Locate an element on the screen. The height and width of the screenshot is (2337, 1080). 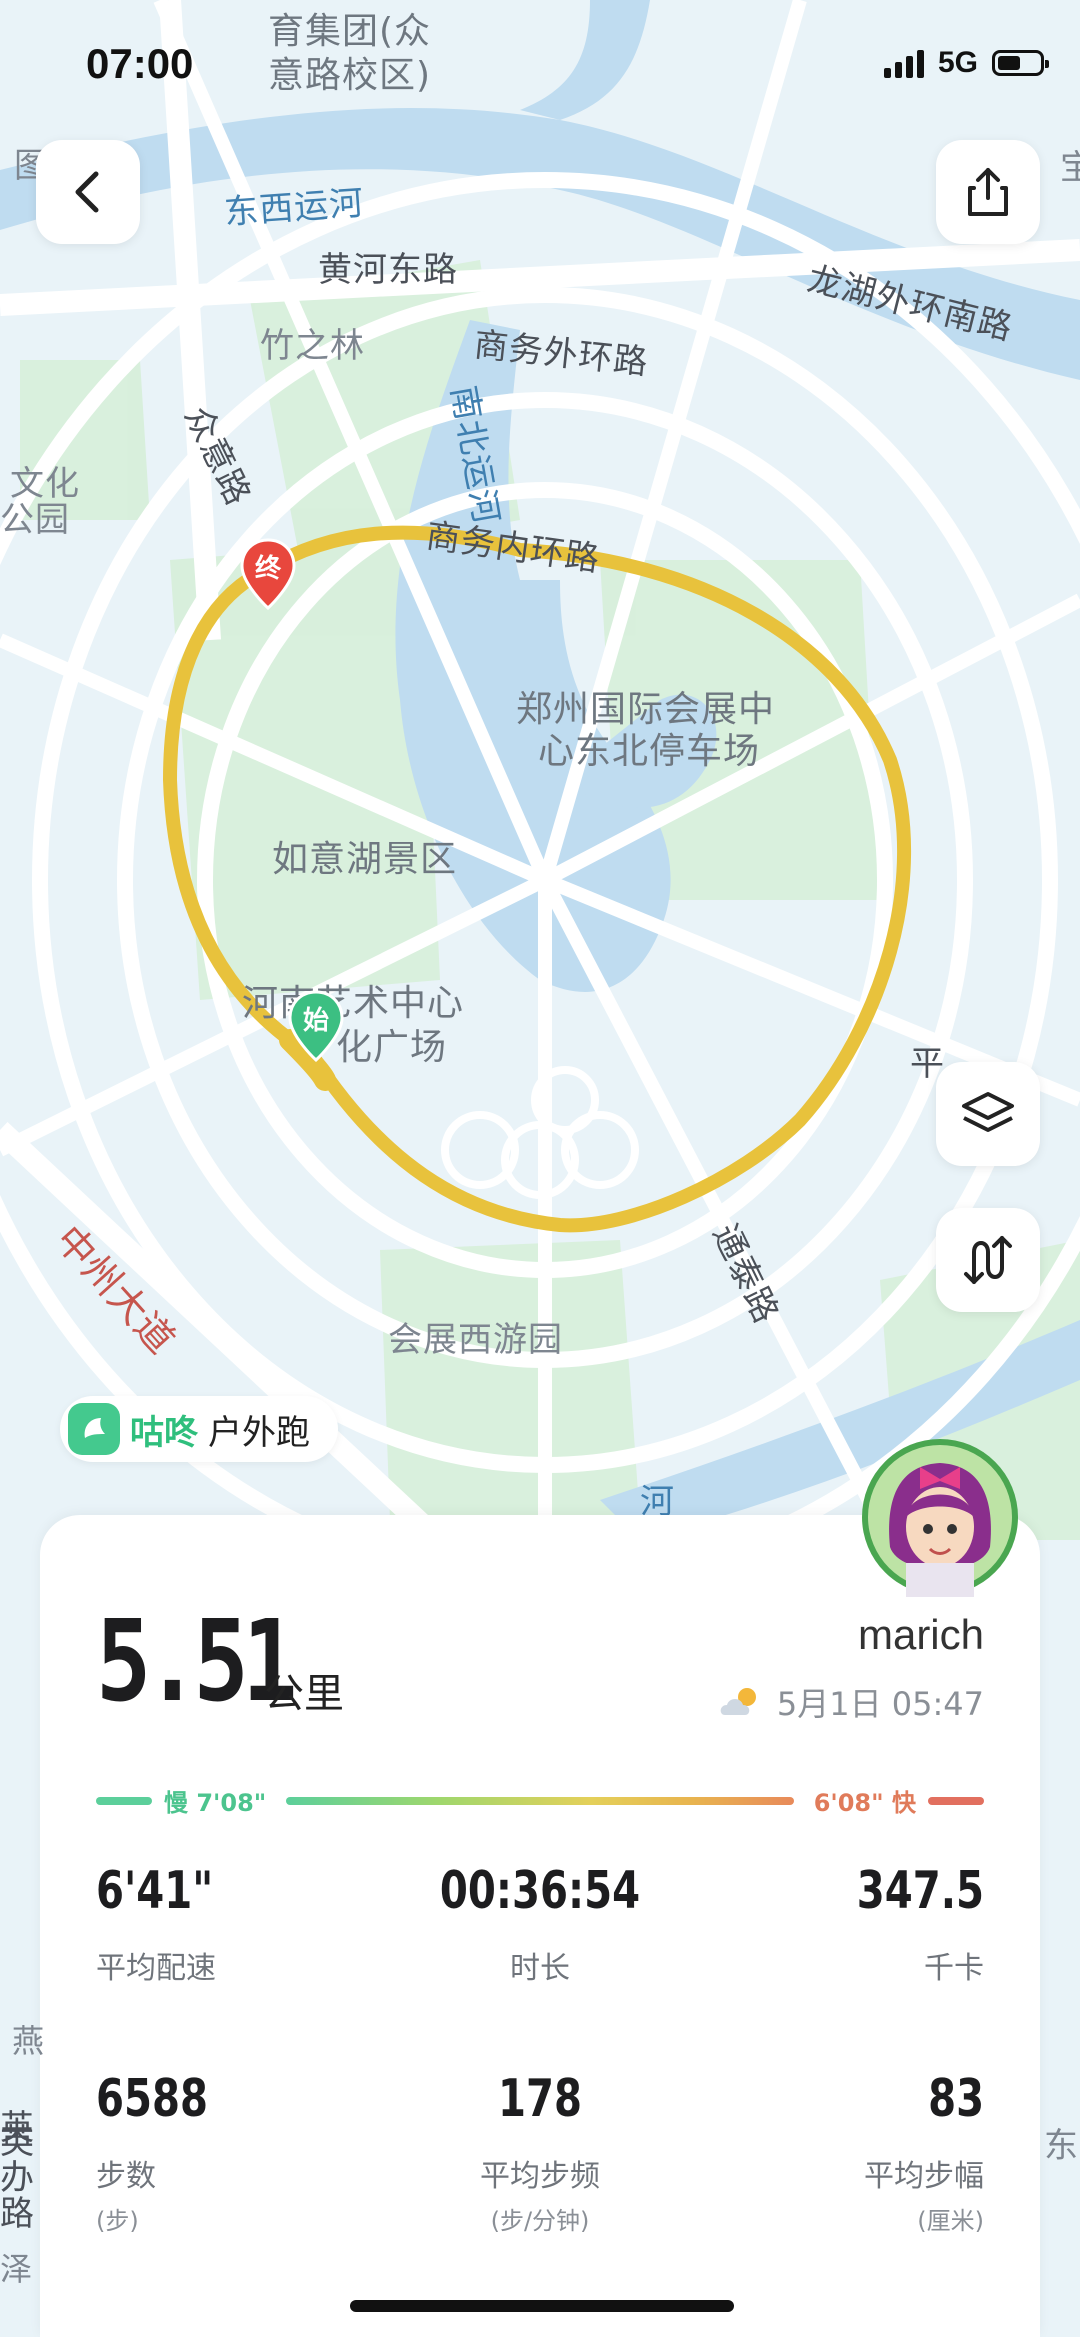
stride-value: 83 is located at coordinates (956, 2099).